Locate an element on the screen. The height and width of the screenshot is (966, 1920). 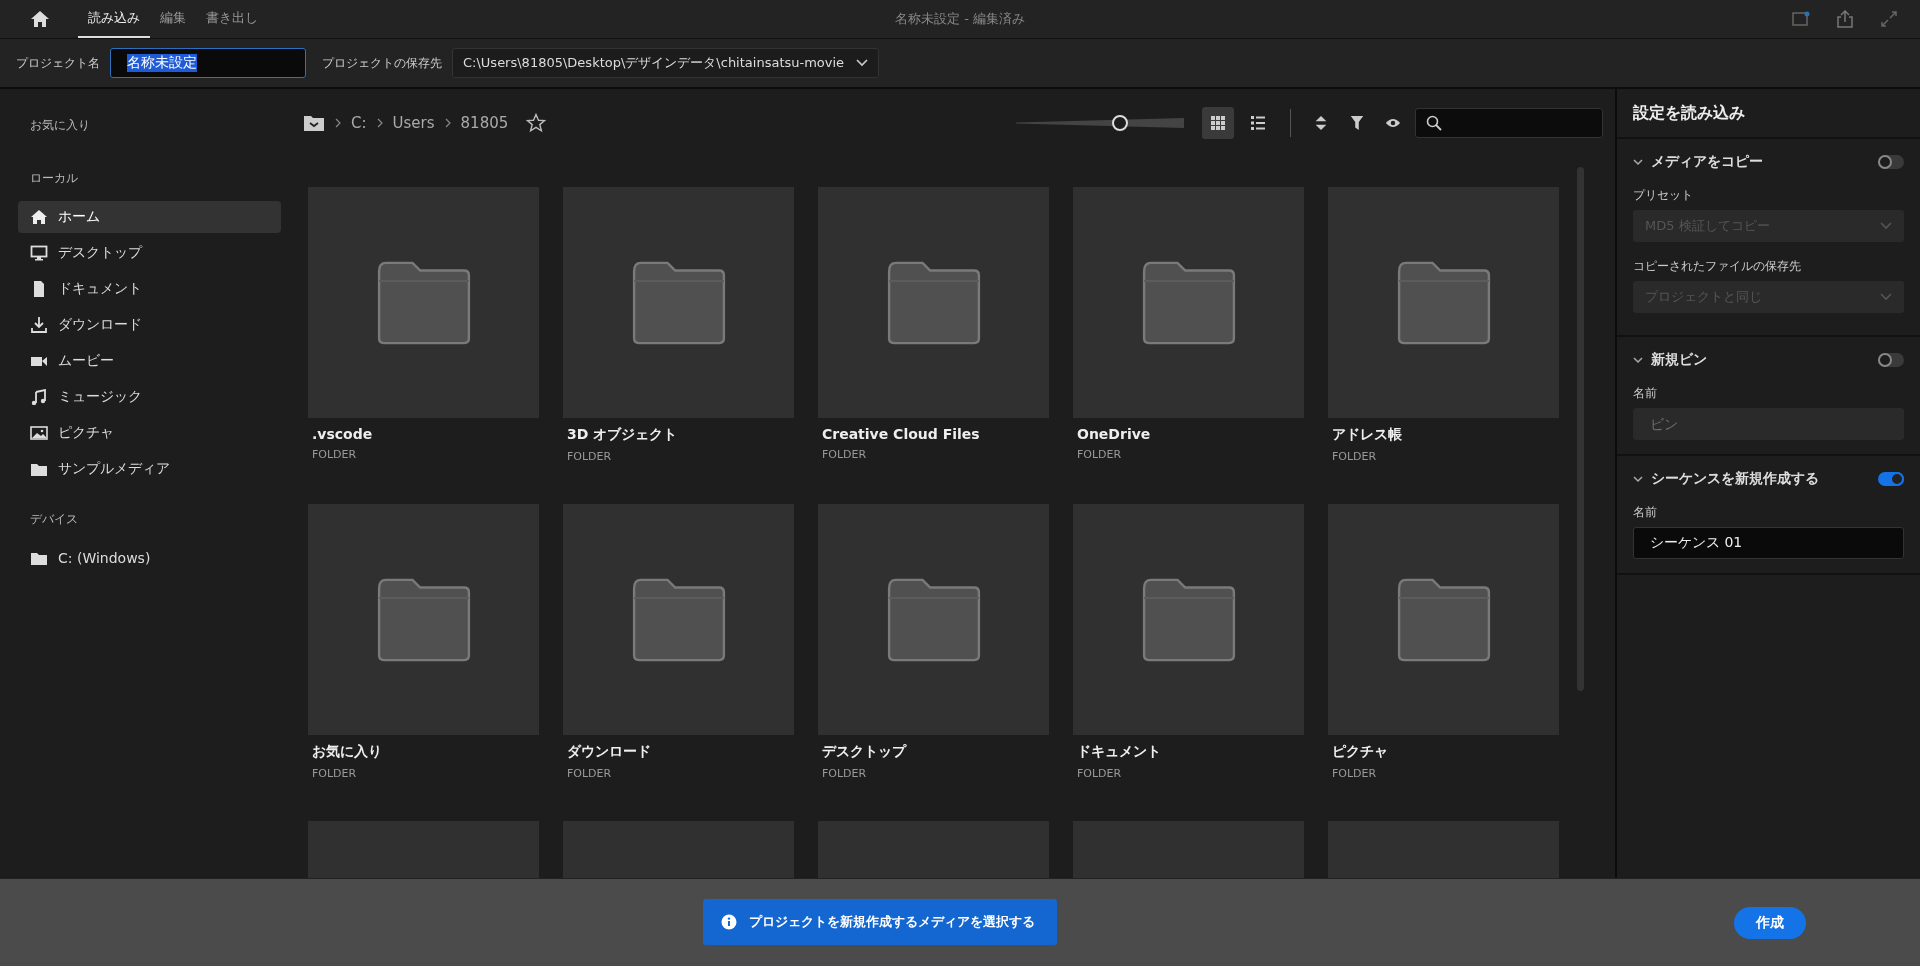
field-label: コピーされたファイルの保存先 is located at coordinates (1717, 266).